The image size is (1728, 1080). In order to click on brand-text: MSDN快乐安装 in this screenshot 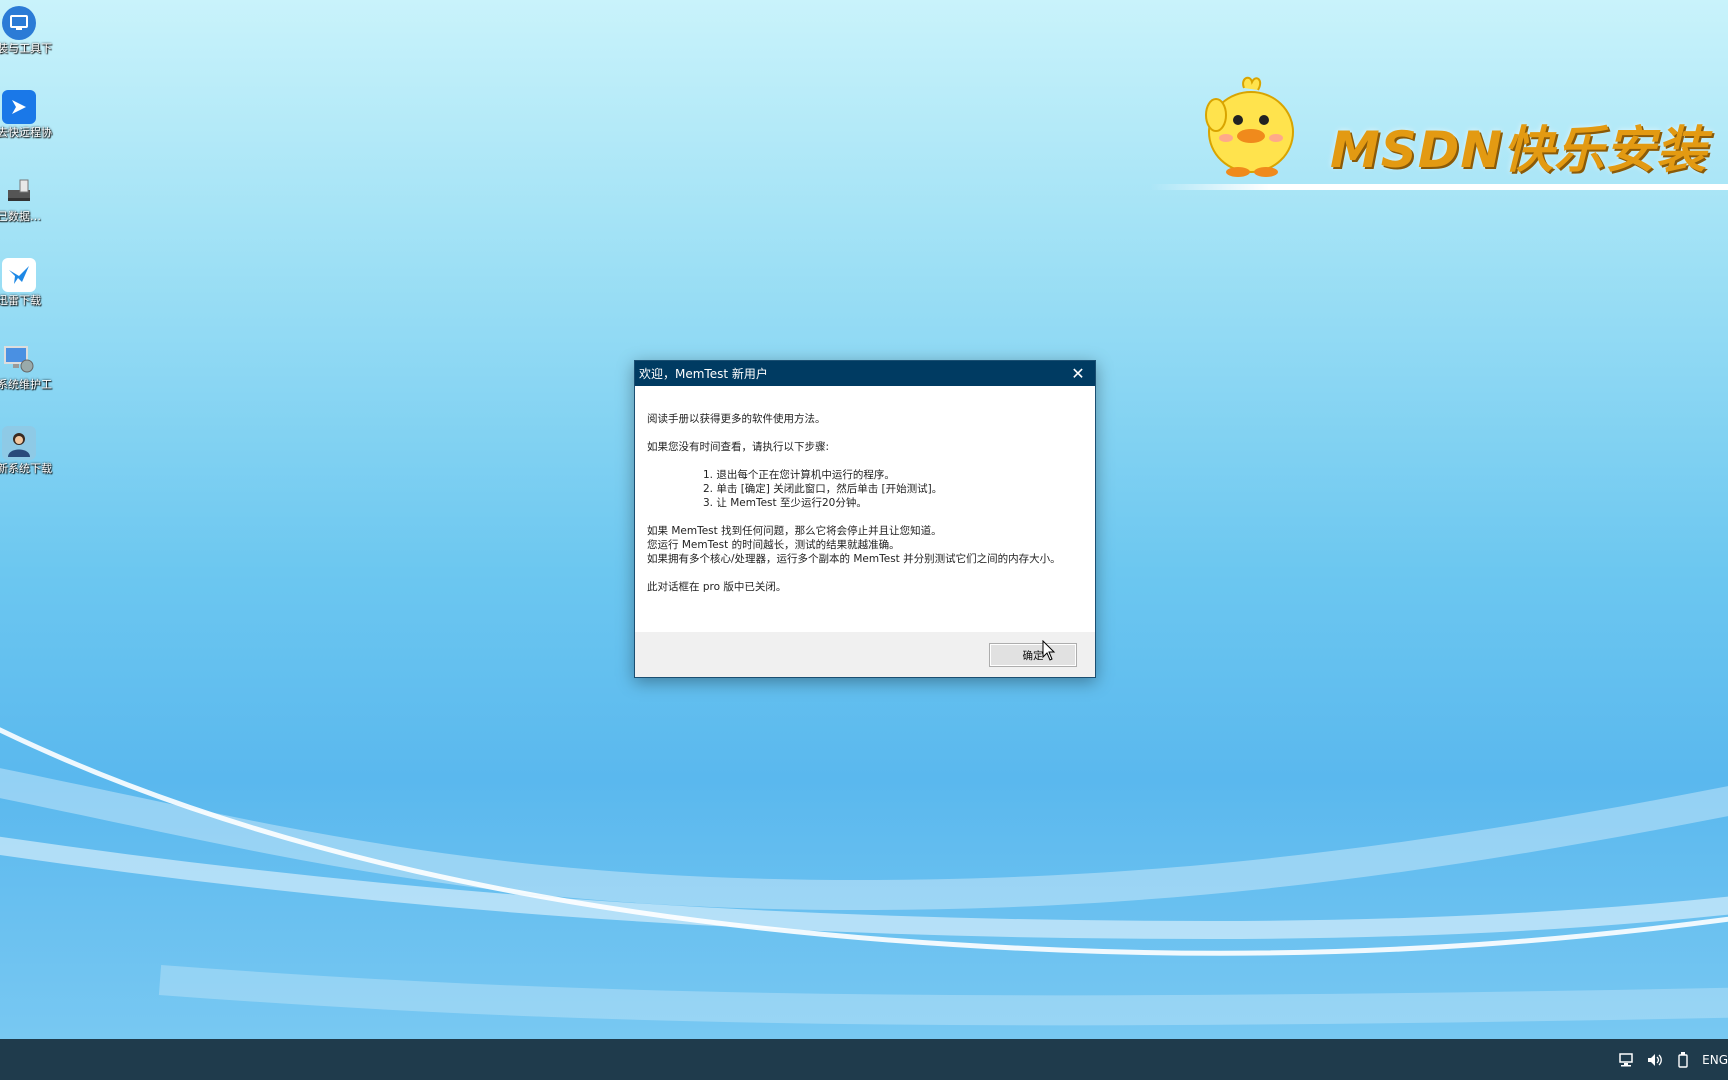, I will do `click(1519, 150)`.